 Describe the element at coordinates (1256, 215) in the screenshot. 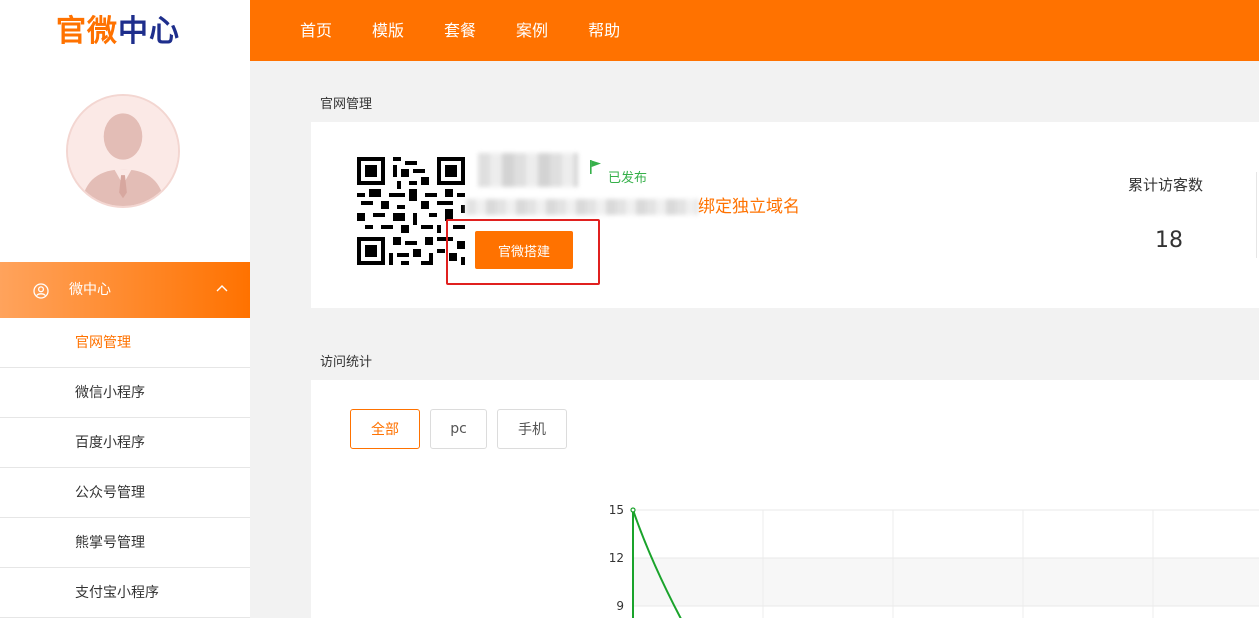

I see `stat-divider` at that location.